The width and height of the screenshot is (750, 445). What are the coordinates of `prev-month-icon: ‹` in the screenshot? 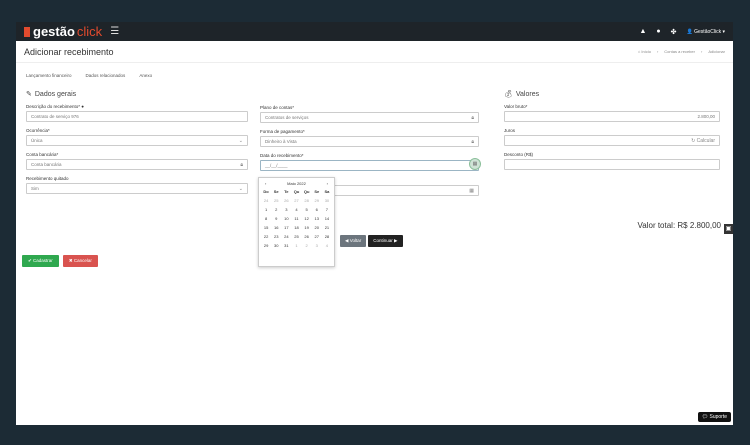 It's located at (265, 183).